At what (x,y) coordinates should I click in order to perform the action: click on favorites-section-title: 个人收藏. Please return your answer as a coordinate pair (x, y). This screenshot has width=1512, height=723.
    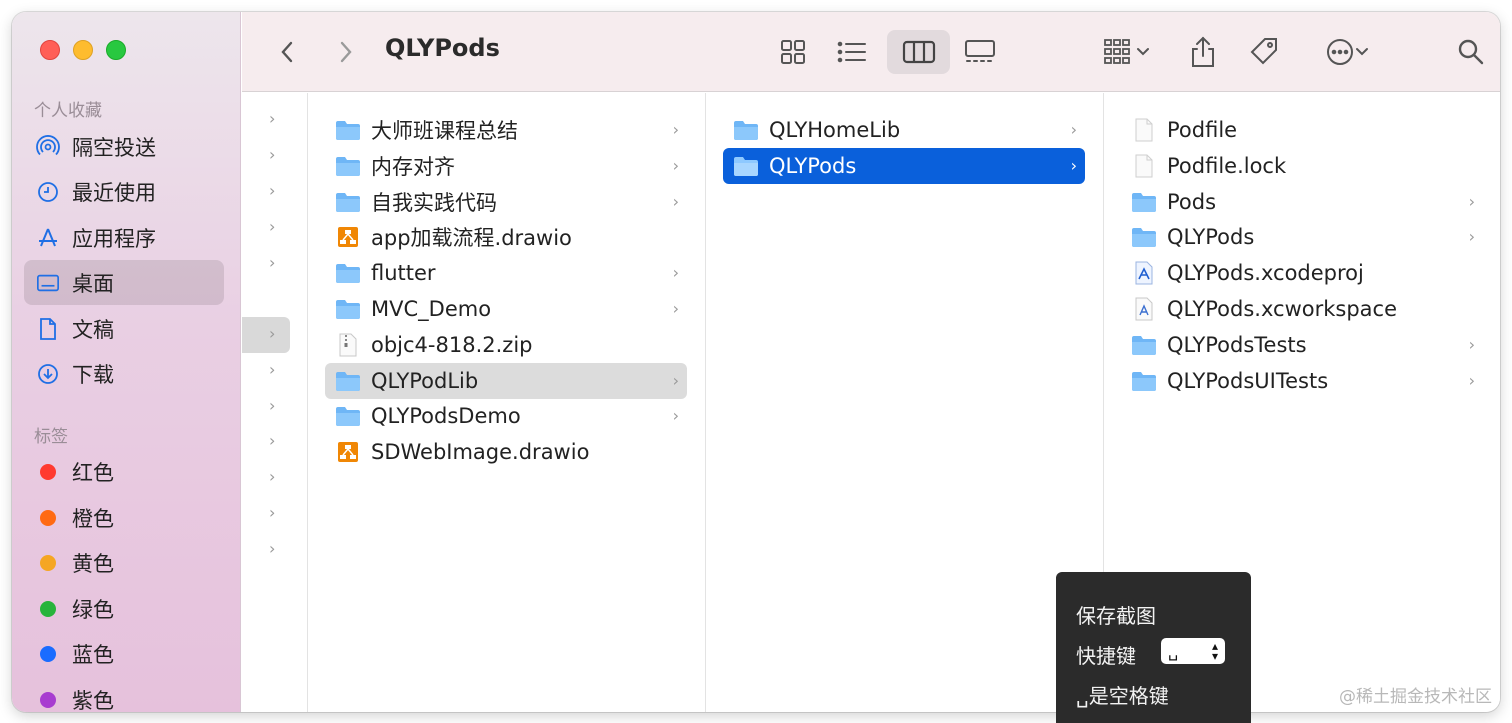
    Looking at the image, I should click on (68, 111).